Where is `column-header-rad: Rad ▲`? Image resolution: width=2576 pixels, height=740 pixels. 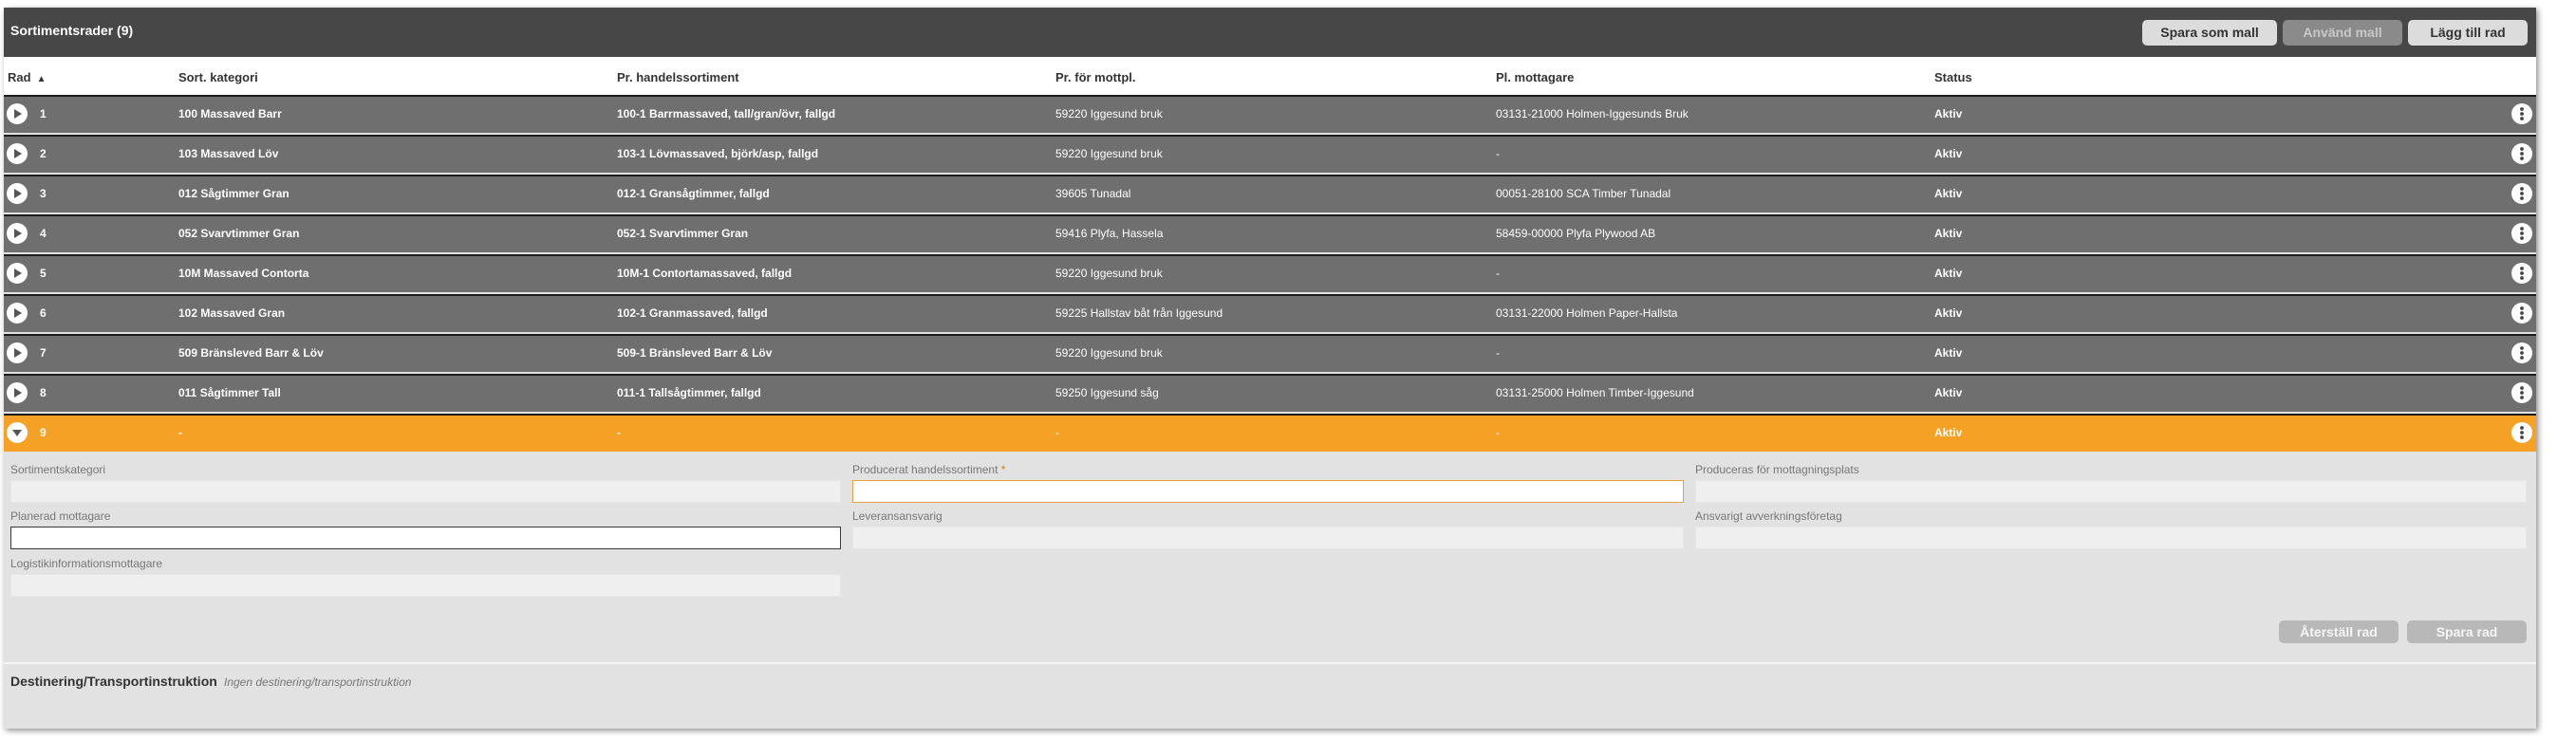
column-header-rad: Rad ▲ is located at coordinates (27, 77).